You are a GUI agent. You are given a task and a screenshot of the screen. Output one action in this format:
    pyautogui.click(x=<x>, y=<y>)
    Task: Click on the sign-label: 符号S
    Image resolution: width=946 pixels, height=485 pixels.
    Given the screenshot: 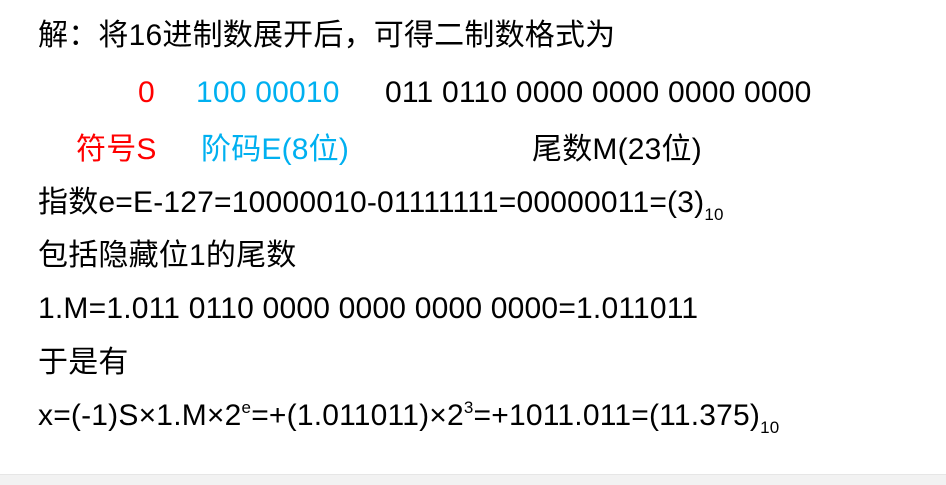 What is the action you would take?
    pyautogui.click(x=116, y=149)
    